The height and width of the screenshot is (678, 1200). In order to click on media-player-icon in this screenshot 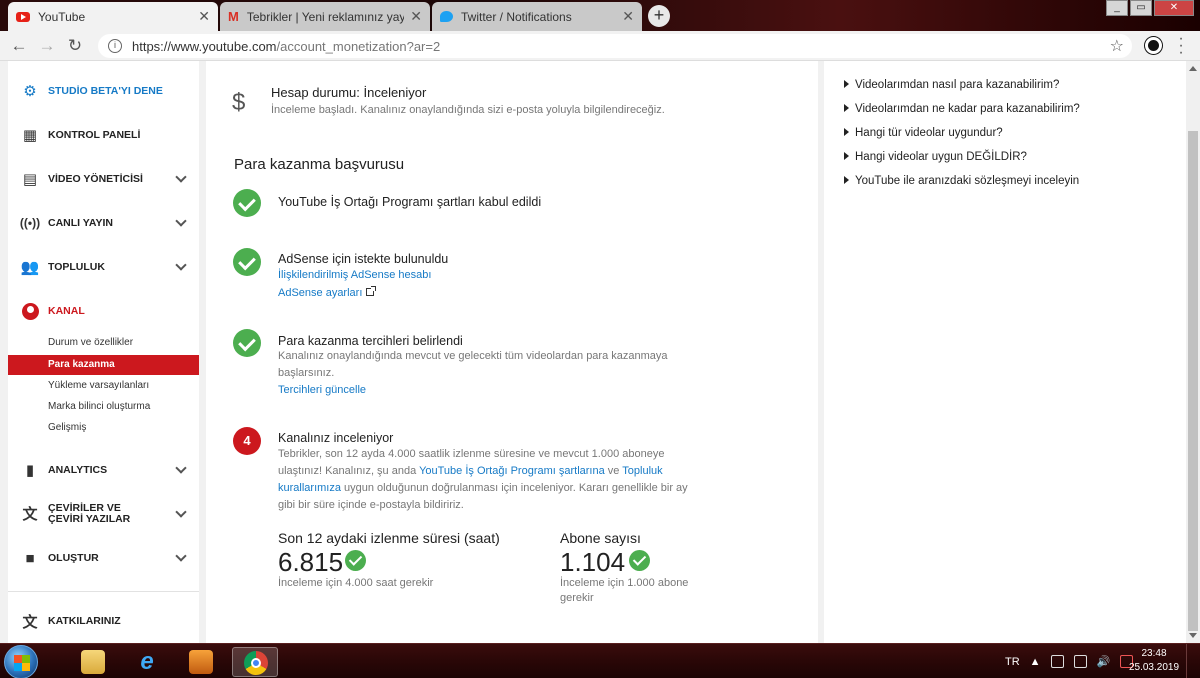, I will do `click(201, 662)`.